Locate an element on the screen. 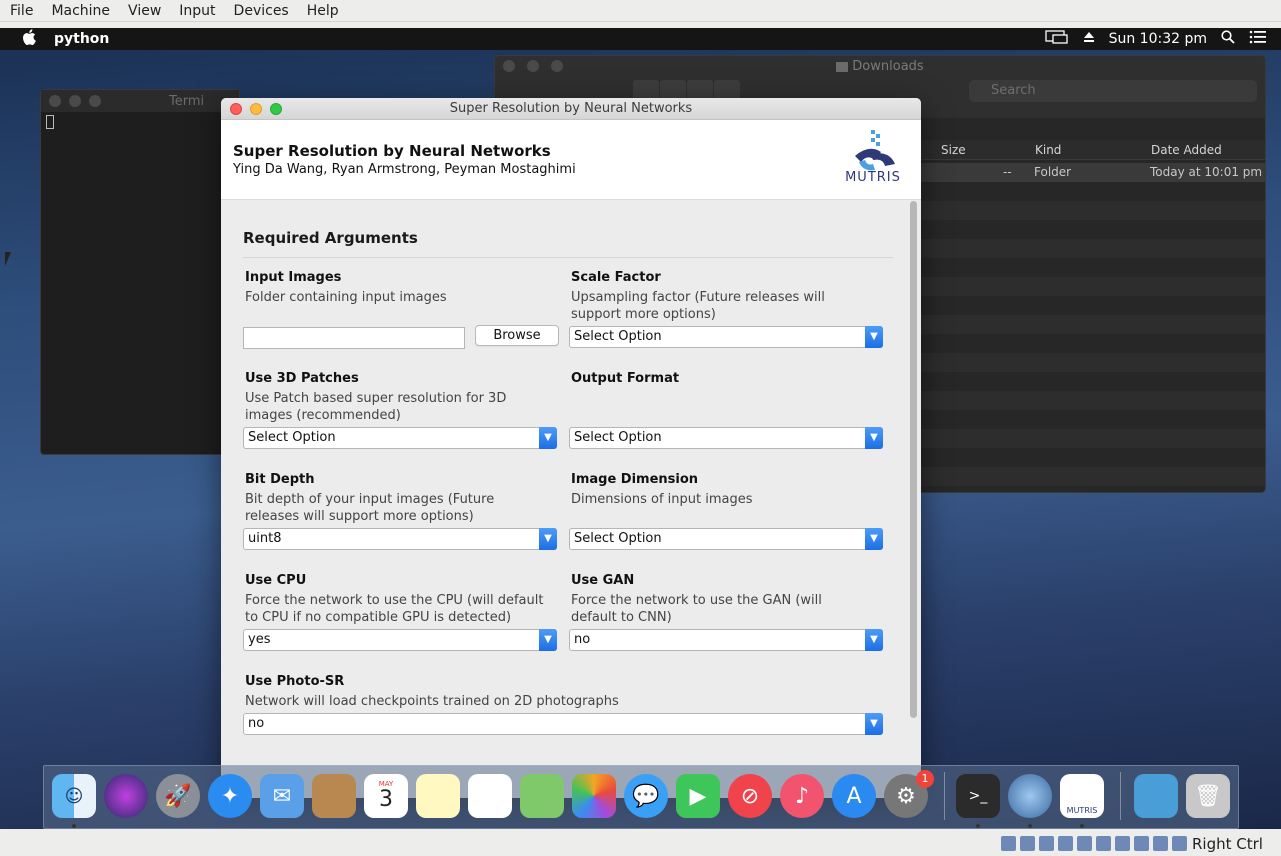 The image size is (1281, 856). section-divider is located at coordinates (568, 257).